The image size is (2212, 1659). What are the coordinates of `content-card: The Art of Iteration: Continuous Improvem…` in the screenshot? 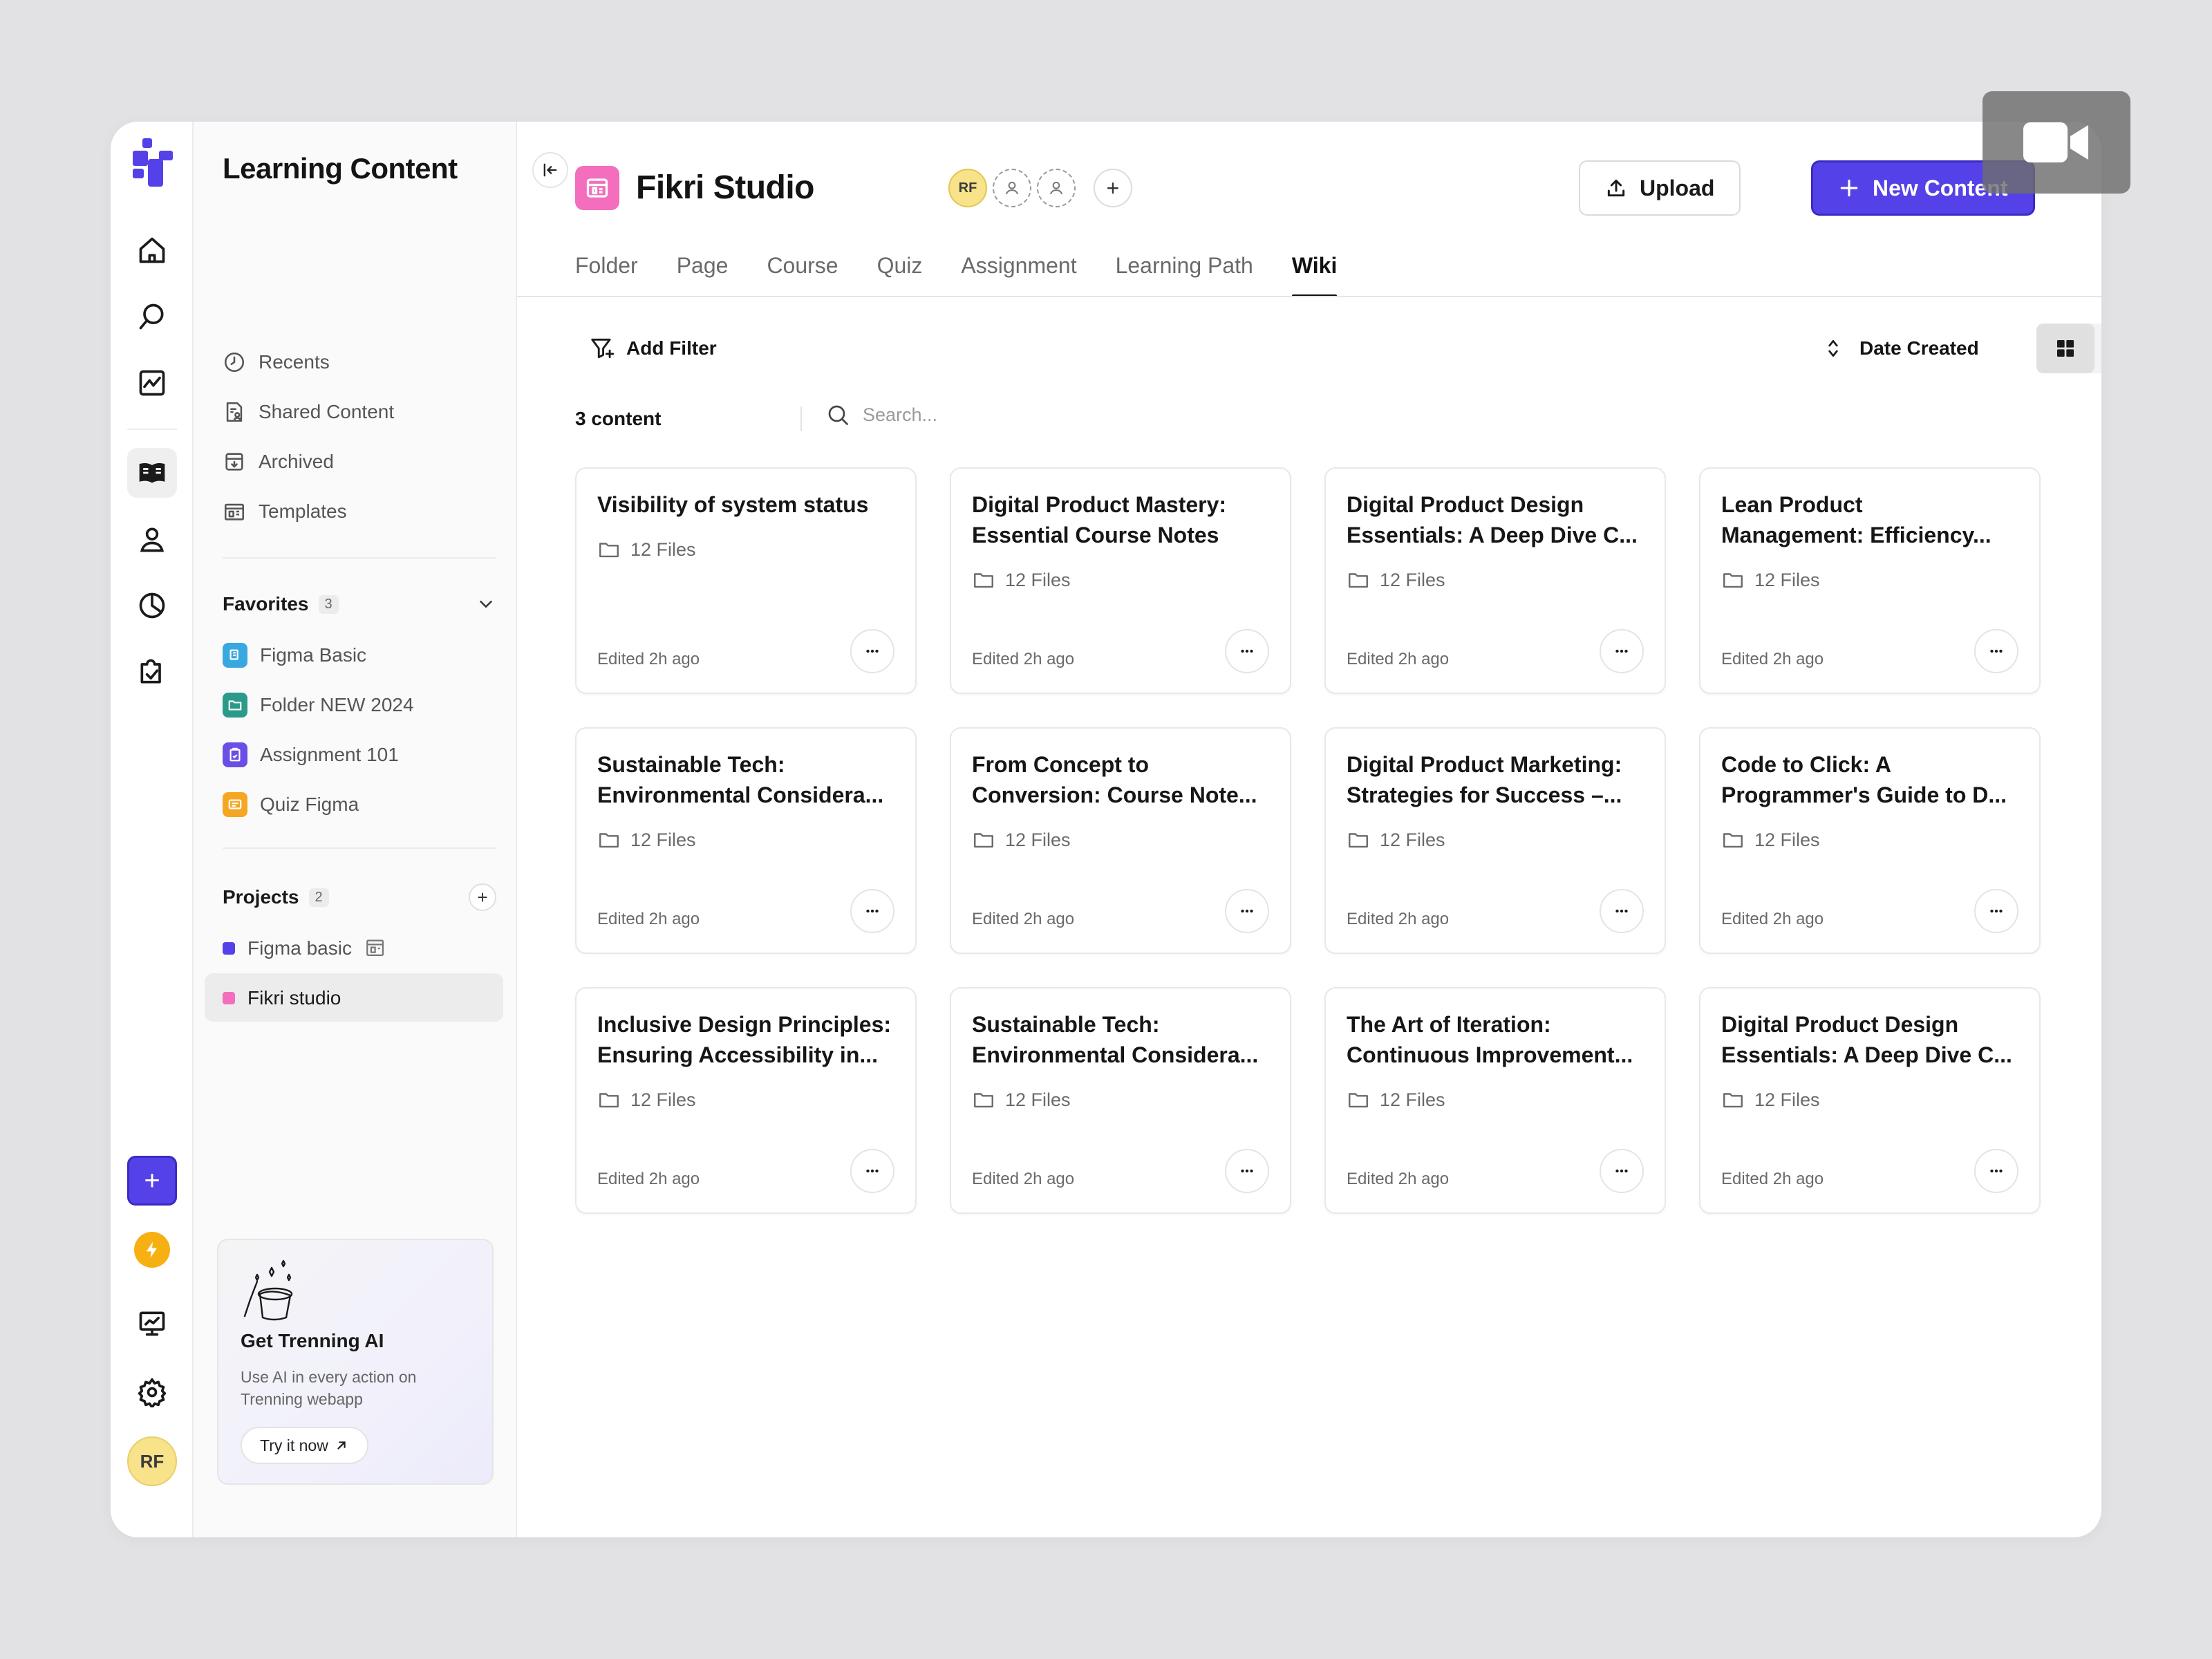 It's located at (1495, 1100).